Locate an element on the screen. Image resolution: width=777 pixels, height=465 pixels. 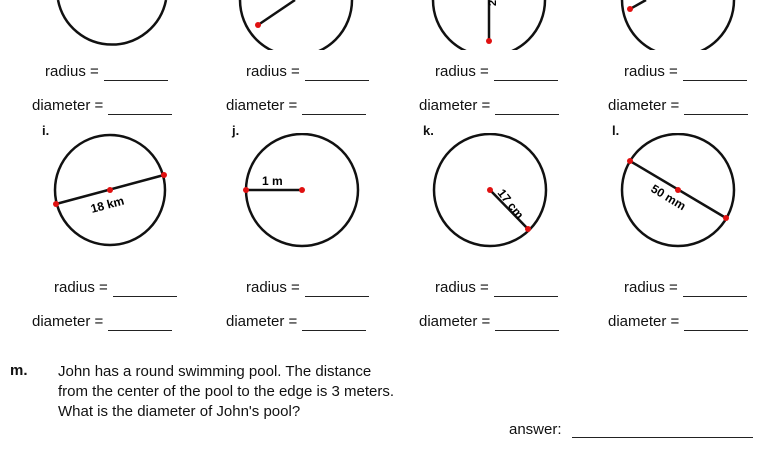
problem-letter-j: j. is located at coordinates (236, 130).